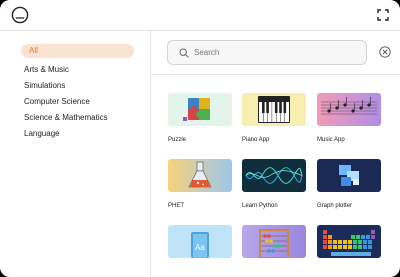 The image size is (400, 277). I want to click on app-label: Learn Python, so click(260, 206).